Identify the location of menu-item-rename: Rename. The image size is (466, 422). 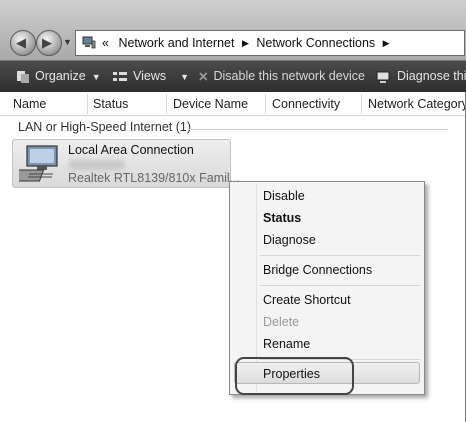
(286, 344).